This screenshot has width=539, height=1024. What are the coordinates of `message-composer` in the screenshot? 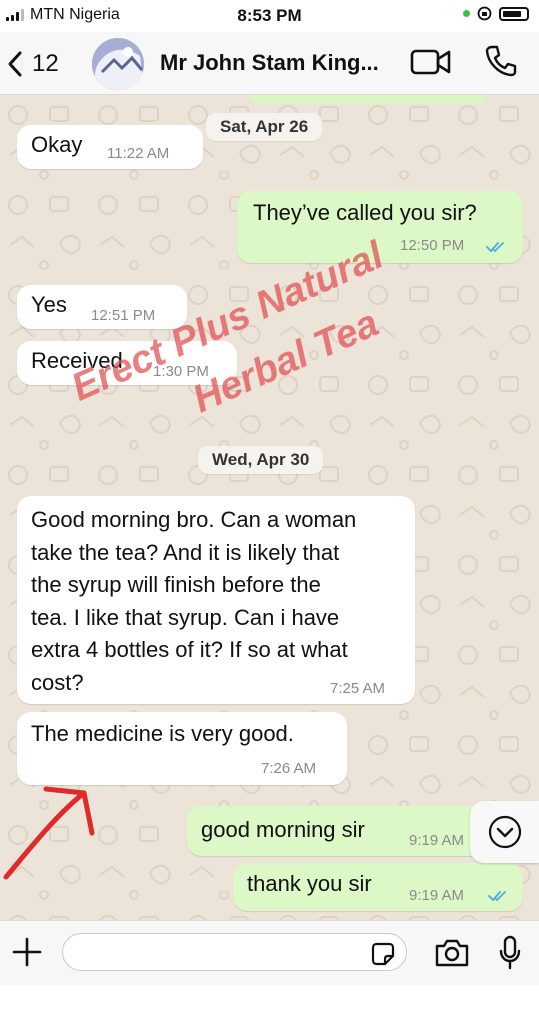 It's located at (269, 952).